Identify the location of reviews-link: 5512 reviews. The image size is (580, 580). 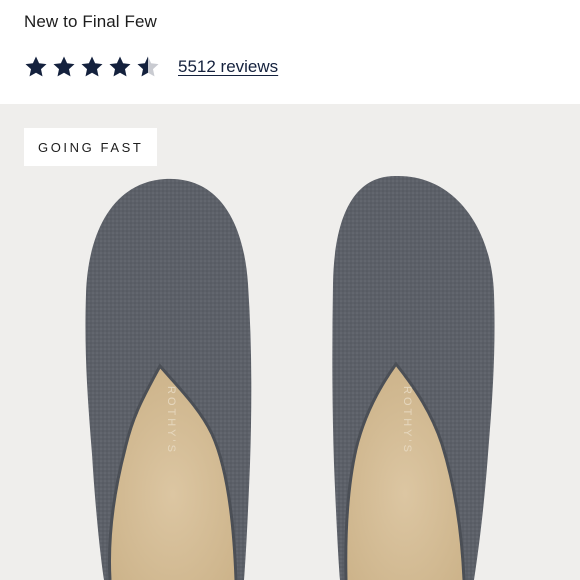
(228, 67).